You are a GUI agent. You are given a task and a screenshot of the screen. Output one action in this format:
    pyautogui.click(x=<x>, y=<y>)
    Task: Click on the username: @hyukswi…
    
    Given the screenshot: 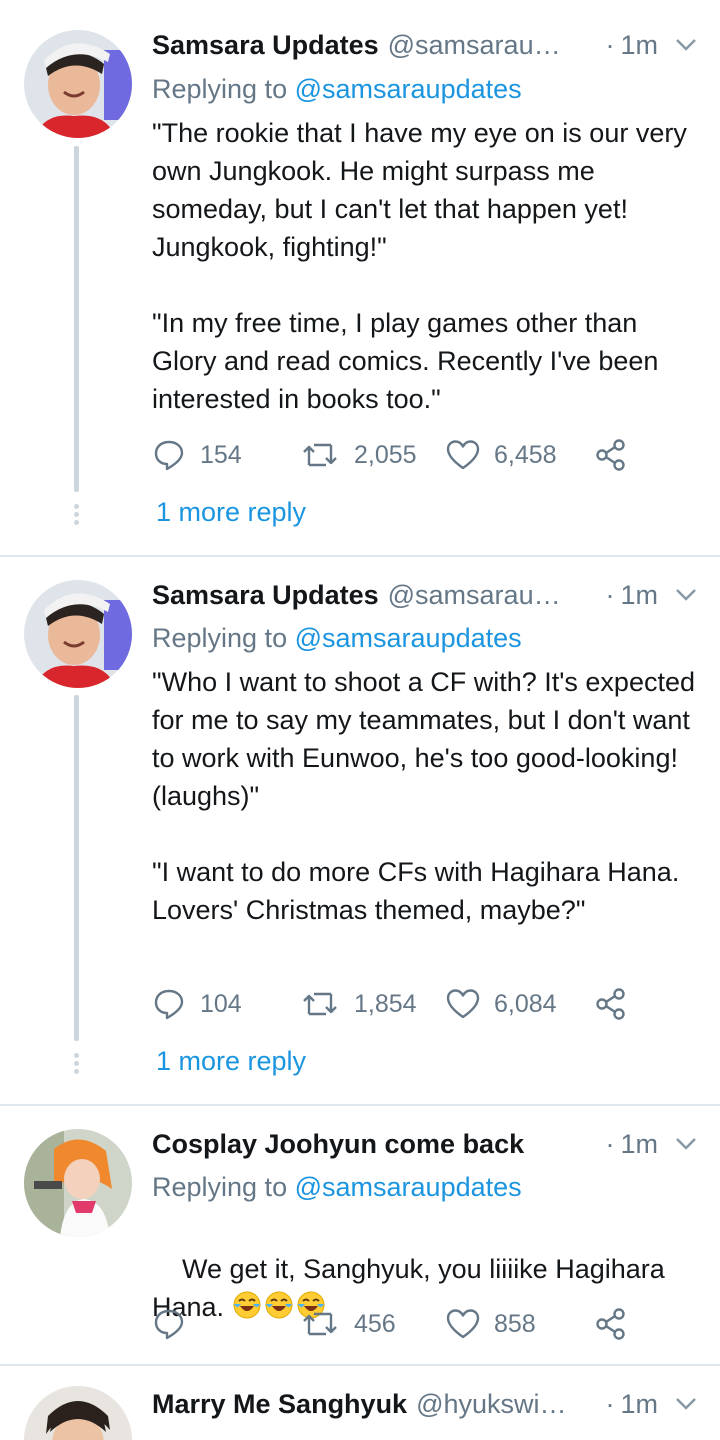 What is the action you would take?
    pyautogui.click(x=491, y=1404)
    